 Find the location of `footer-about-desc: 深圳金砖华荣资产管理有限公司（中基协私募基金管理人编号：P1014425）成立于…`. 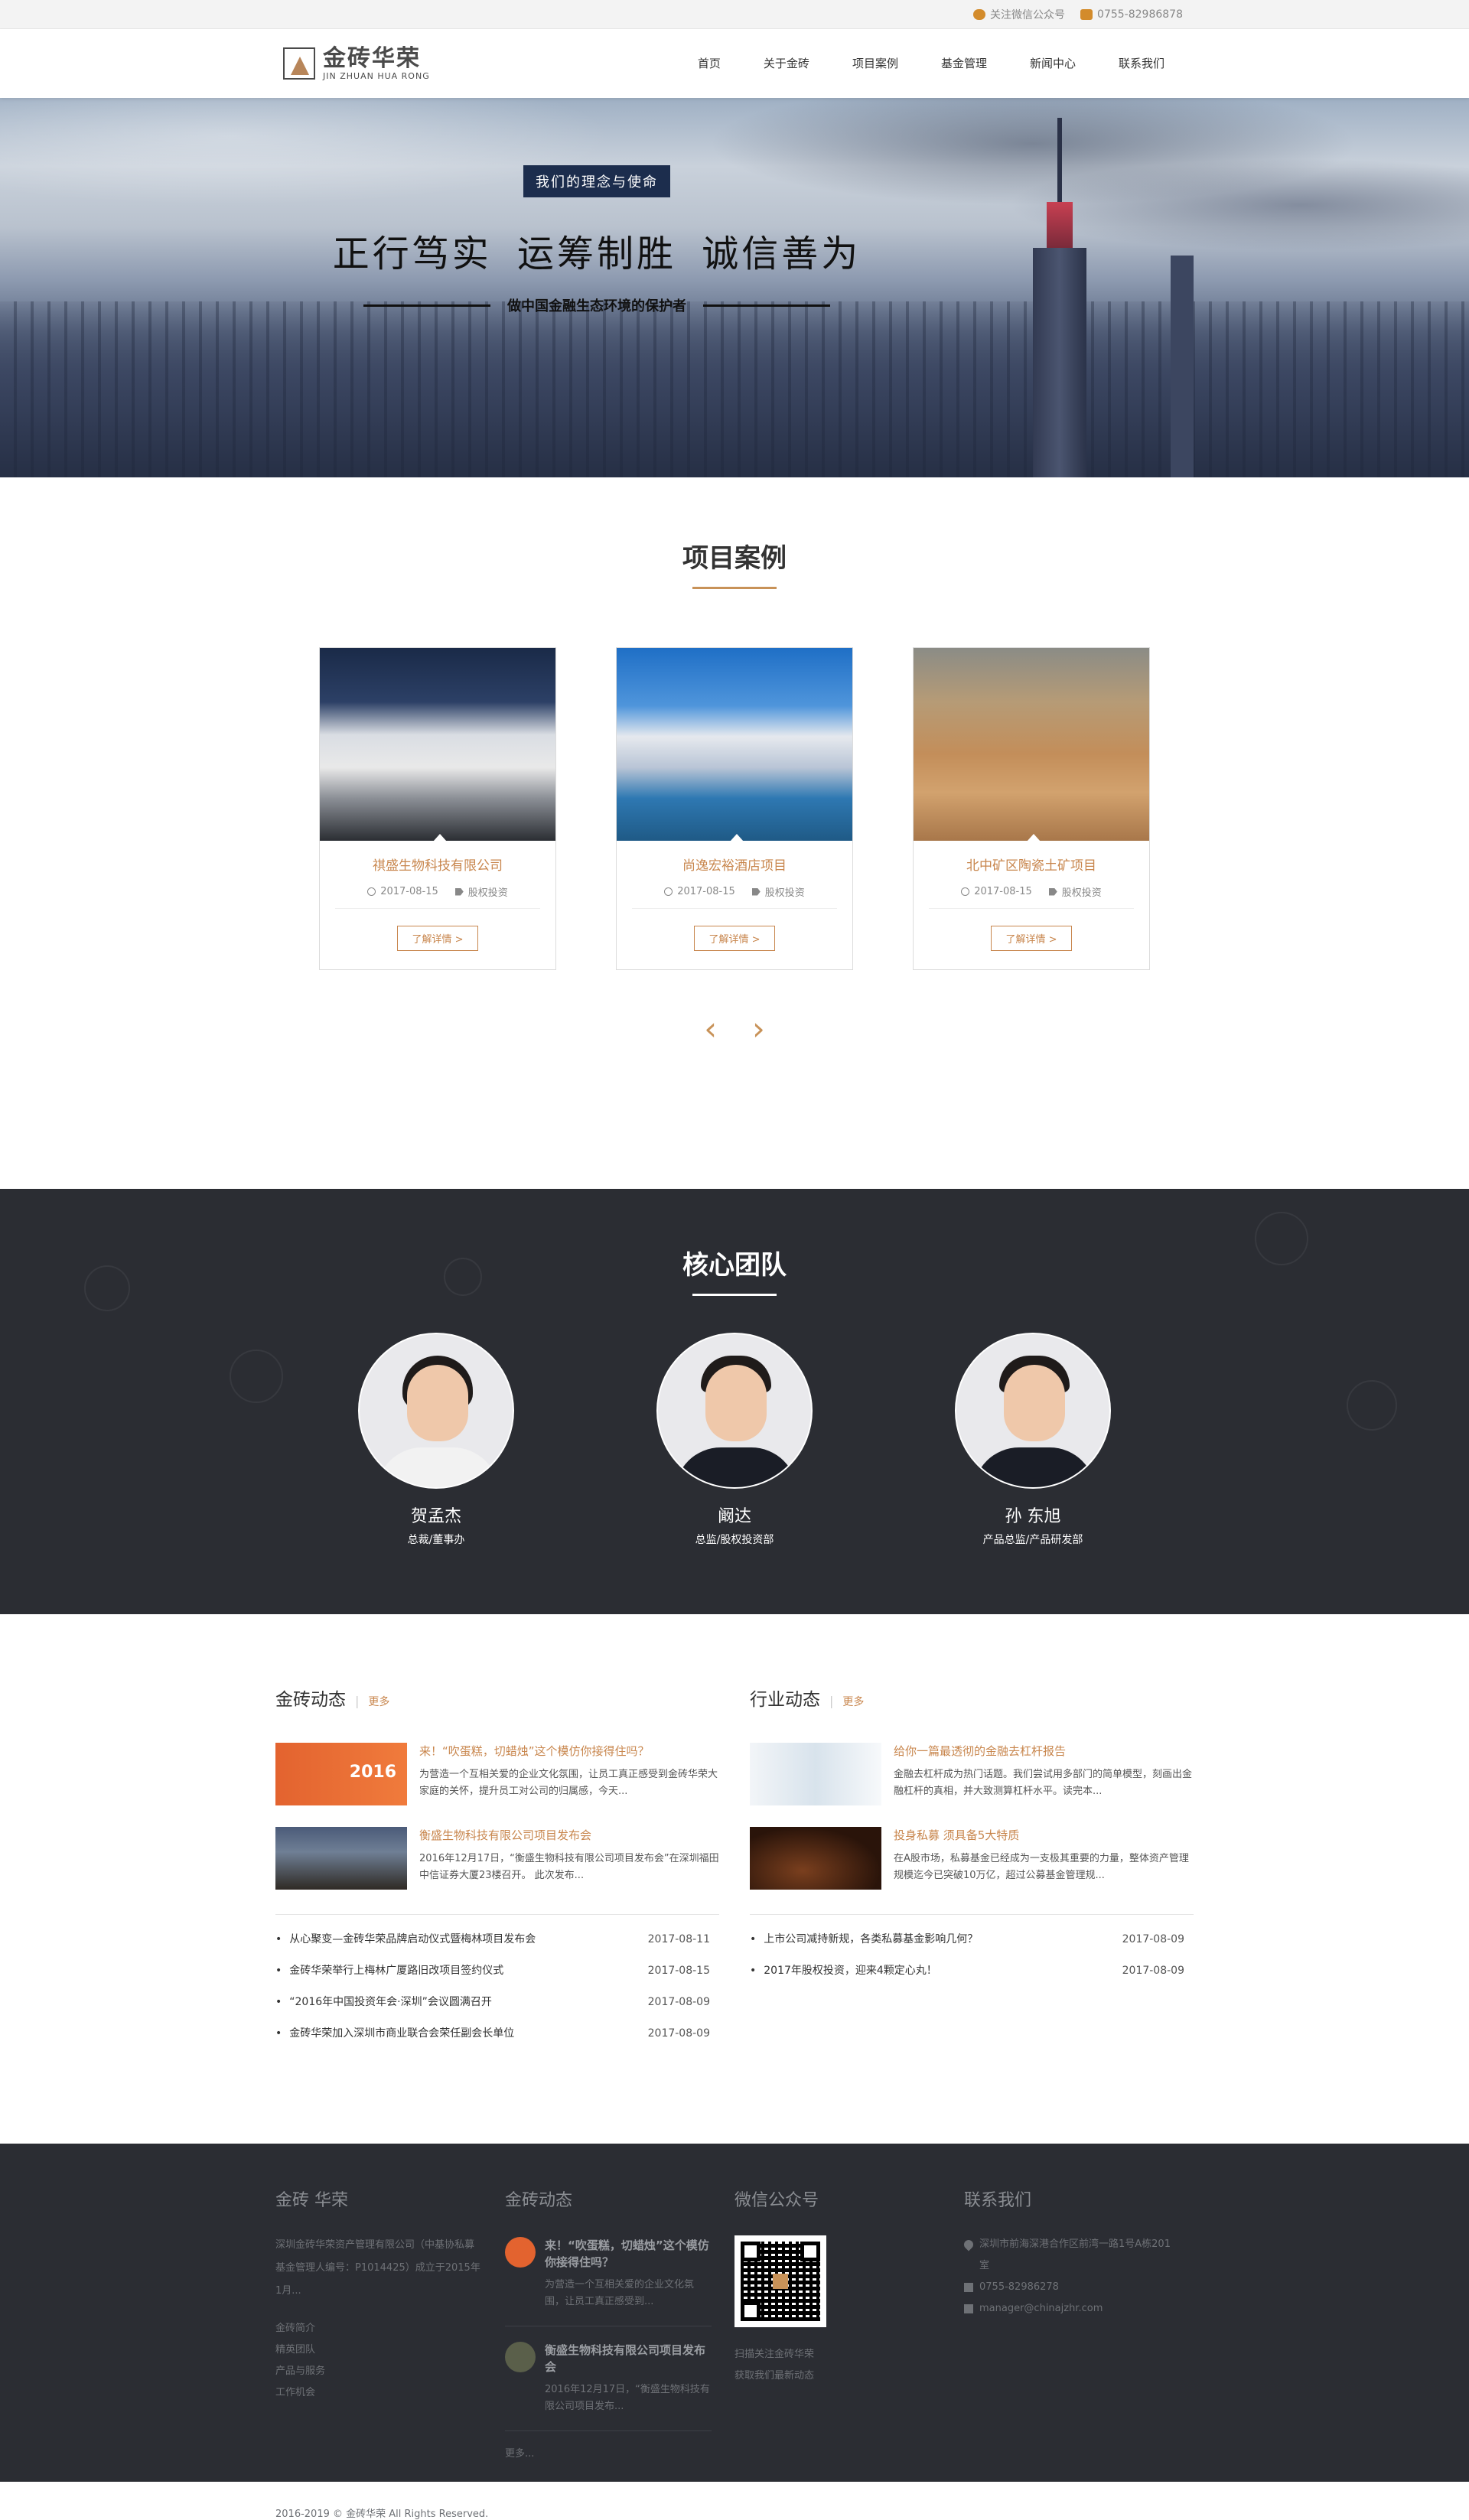

footer-about-desc: 深圳金砖华荣资产管理有限公司（中基协私募基金管理人编号：P1014425）成立于… is located at coordinates (378, 2268).